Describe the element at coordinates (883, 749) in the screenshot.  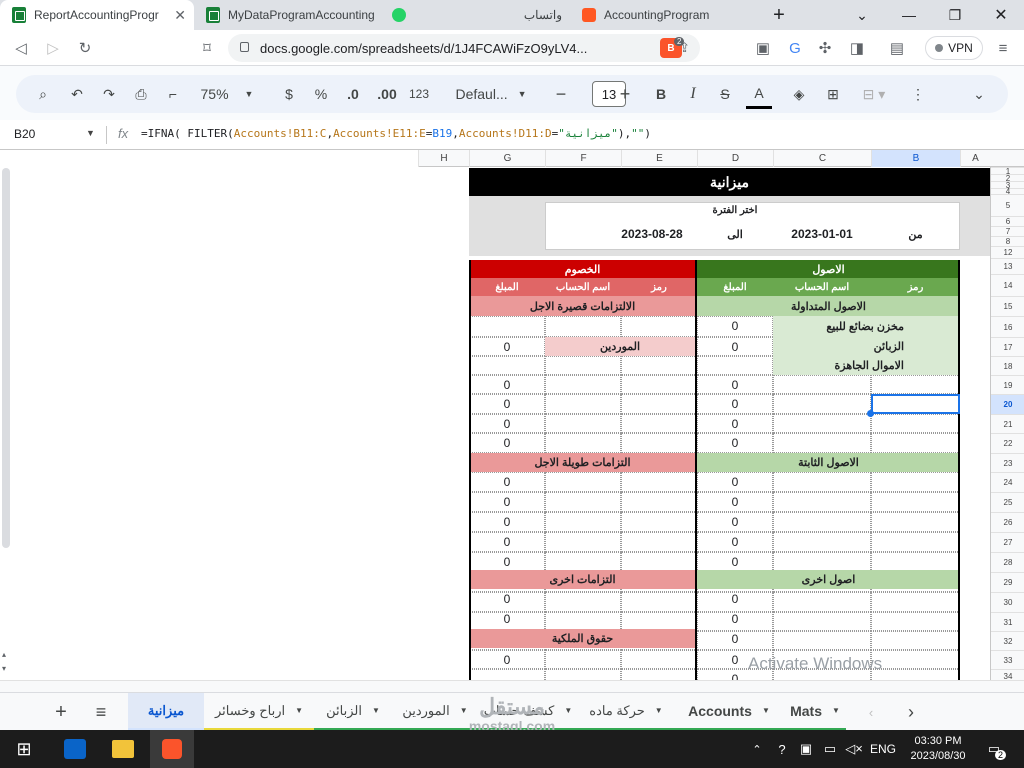
I see `language-indicator: ENG` at that location.